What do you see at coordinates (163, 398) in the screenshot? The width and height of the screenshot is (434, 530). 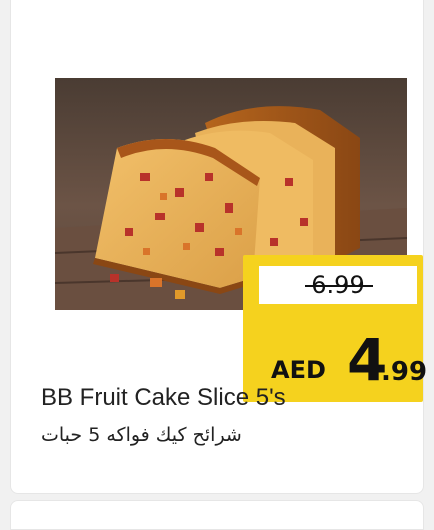 I see `product-title-en: BB Fruit Cake Slice 5's` at bounding box center [163, 398].